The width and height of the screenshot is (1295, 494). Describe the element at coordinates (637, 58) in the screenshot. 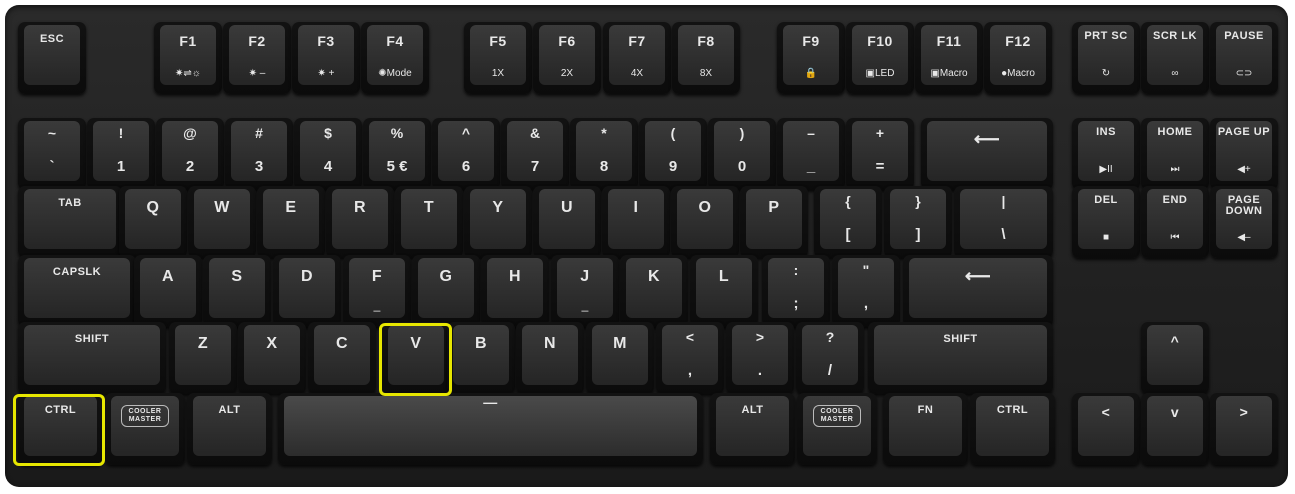

I see `key-f7: F7 4X` at that location.